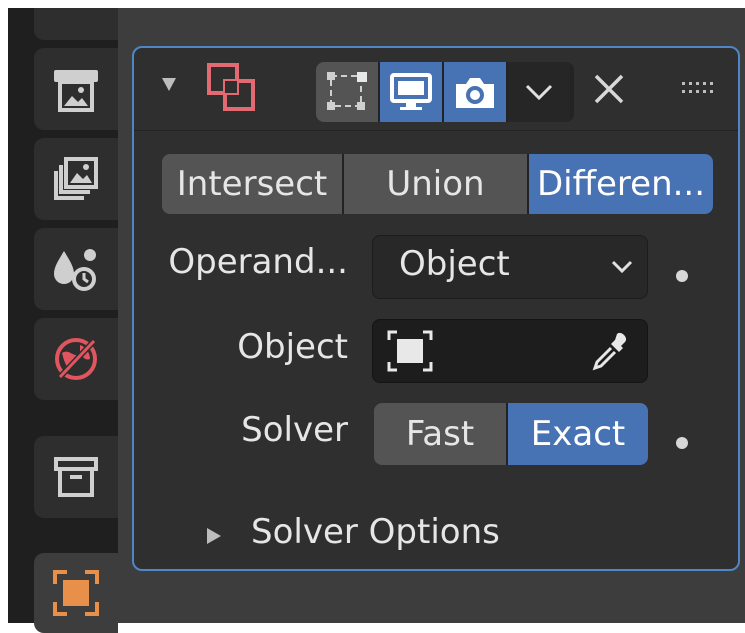  I want to click on solver-options-subpanel-header: Solver Options, so click(375, 532).